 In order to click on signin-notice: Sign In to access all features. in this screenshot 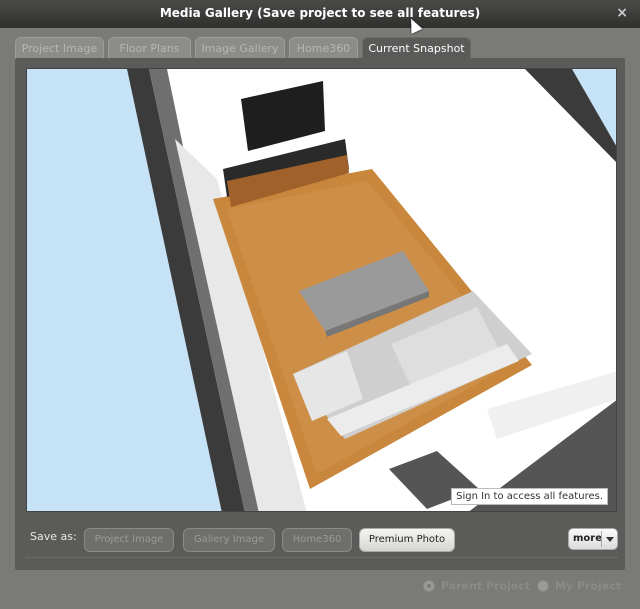, I will do `click(529, 496)`.